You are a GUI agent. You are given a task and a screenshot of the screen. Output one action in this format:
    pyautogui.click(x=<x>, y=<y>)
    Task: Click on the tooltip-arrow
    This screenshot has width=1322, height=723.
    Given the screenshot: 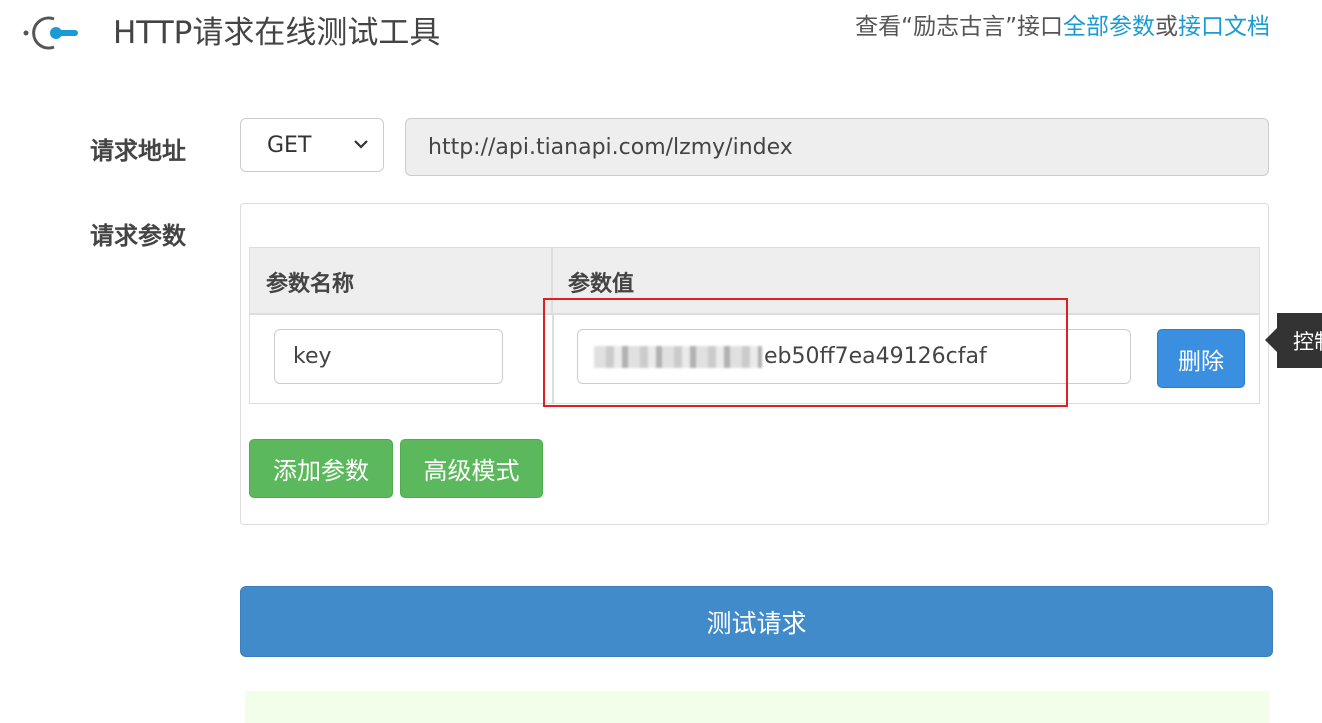 What is the action you would take?
    pyautogui.click(x=1271, y=340)
    